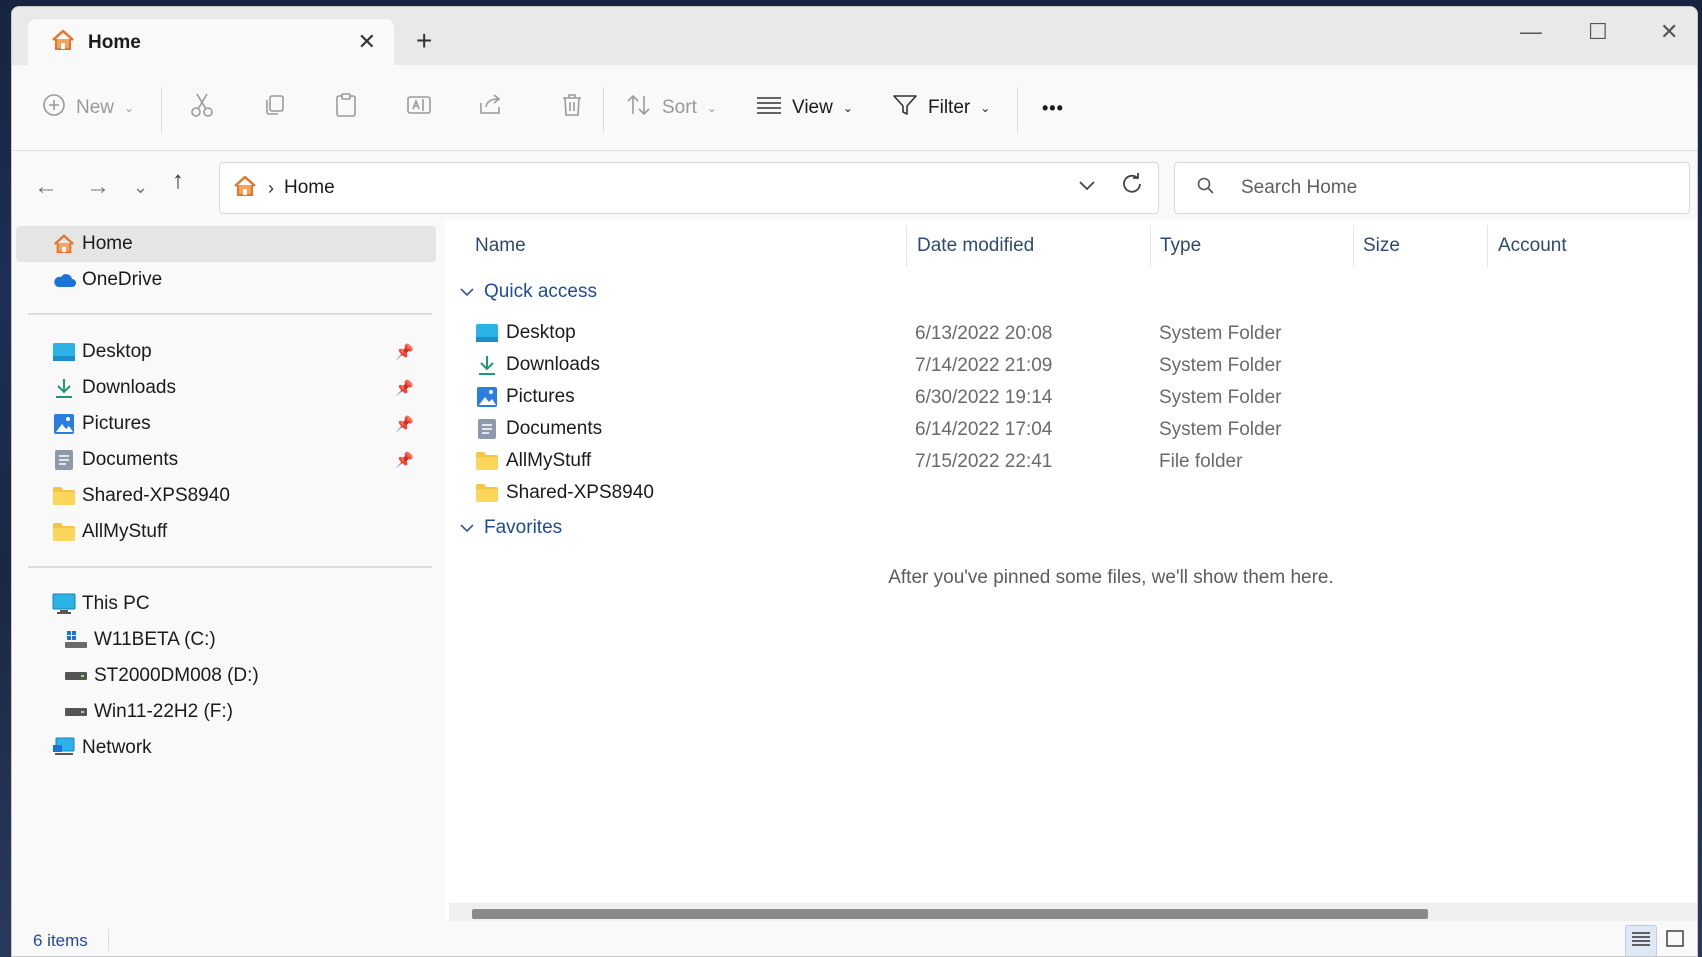 The width and height of the screenshot is (1702, 957). What do you see at coordinates (226, 388) in the screenshot?
I see `sidebar-item-downloads: Downloads 📌` at bounding box center [226, 388].